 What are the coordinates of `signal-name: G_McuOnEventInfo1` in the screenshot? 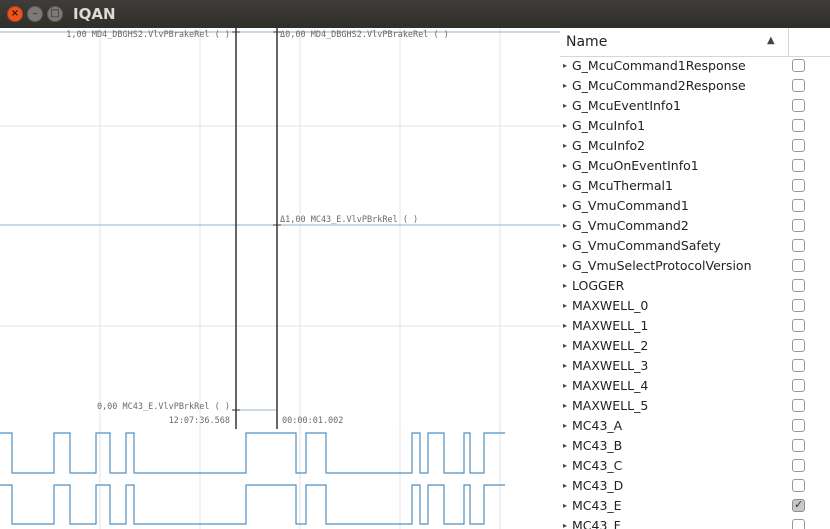 It's located at (635, 165).